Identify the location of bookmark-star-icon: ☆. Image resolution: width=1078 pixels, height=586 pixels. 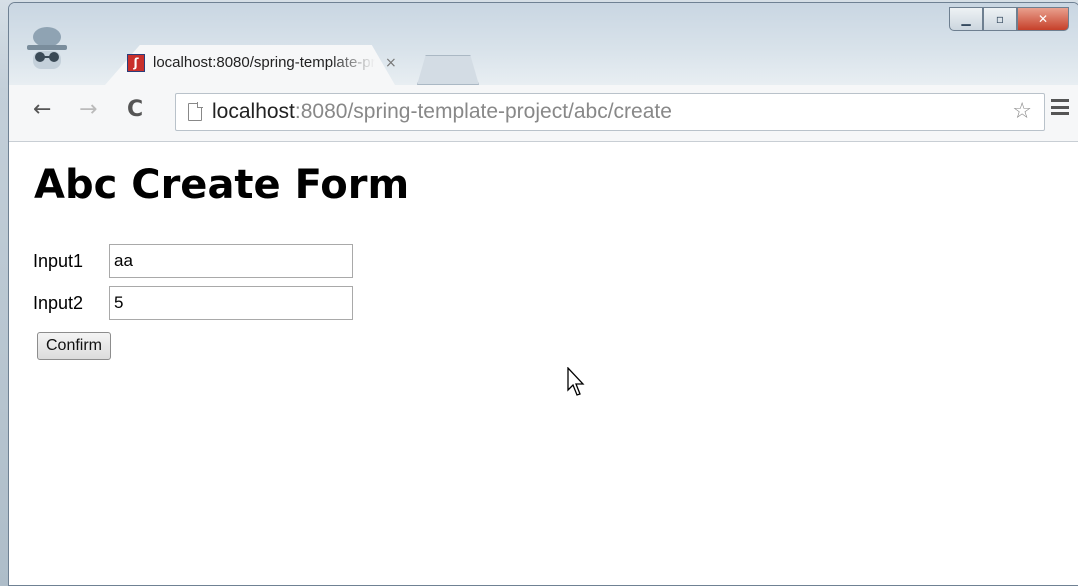
(1022, 111).